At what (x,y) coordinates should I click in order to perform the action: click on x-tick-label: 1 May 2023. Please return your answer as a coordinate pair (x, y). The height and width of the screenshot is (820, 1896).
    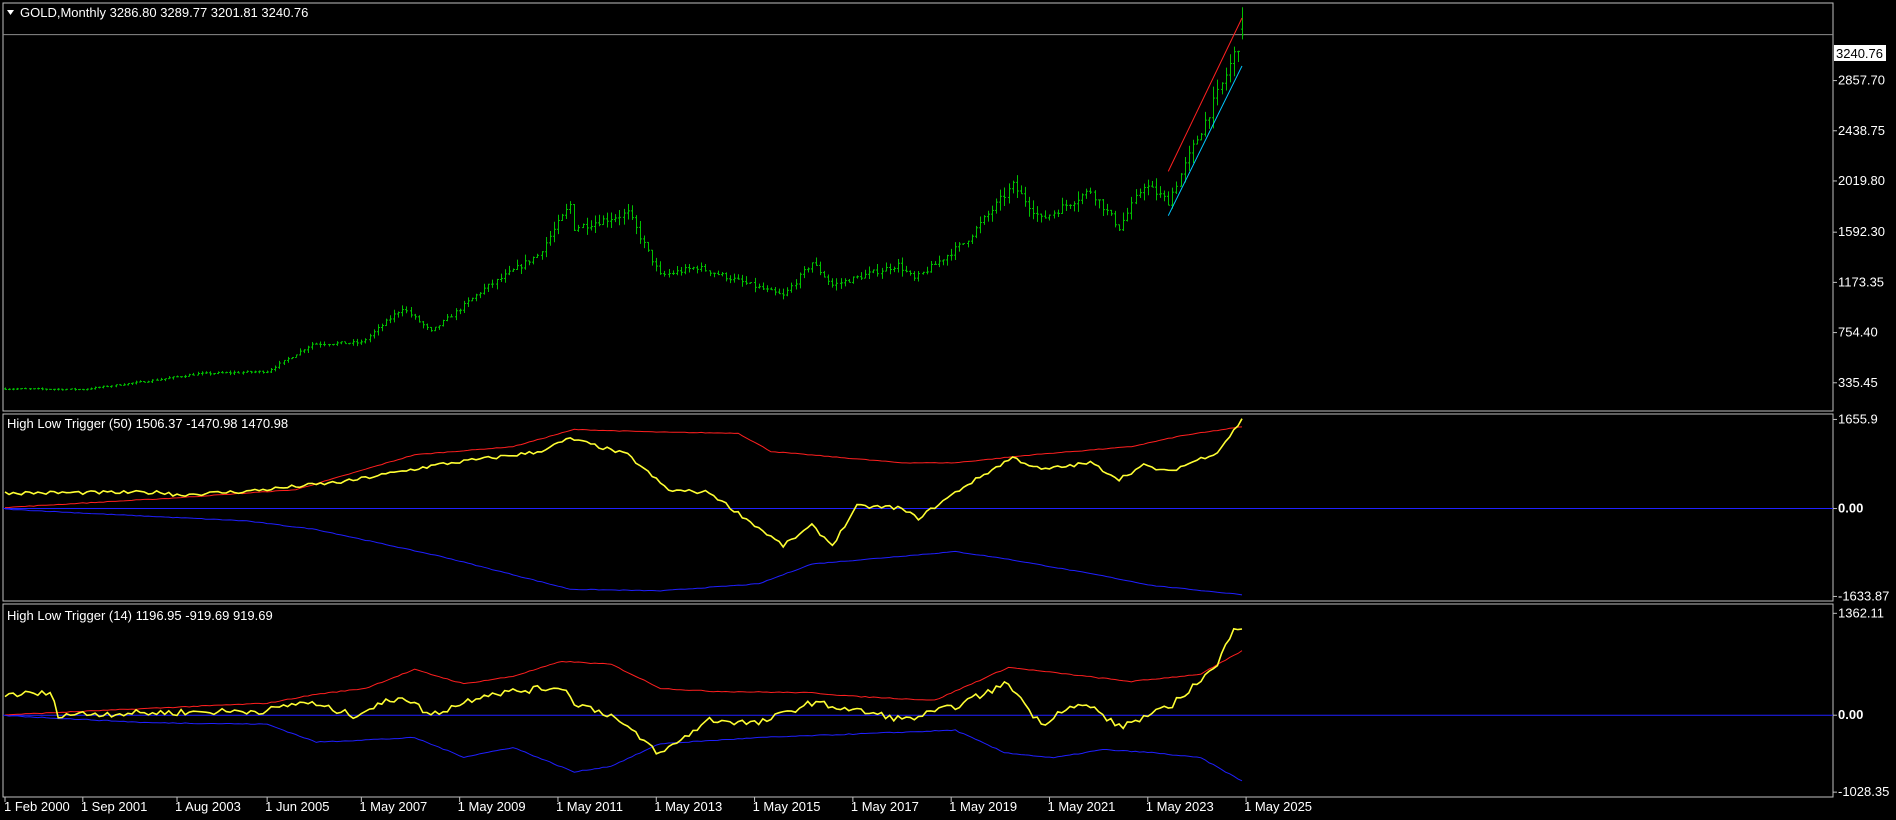
    Looking at the image, I should click on (1180, 806).